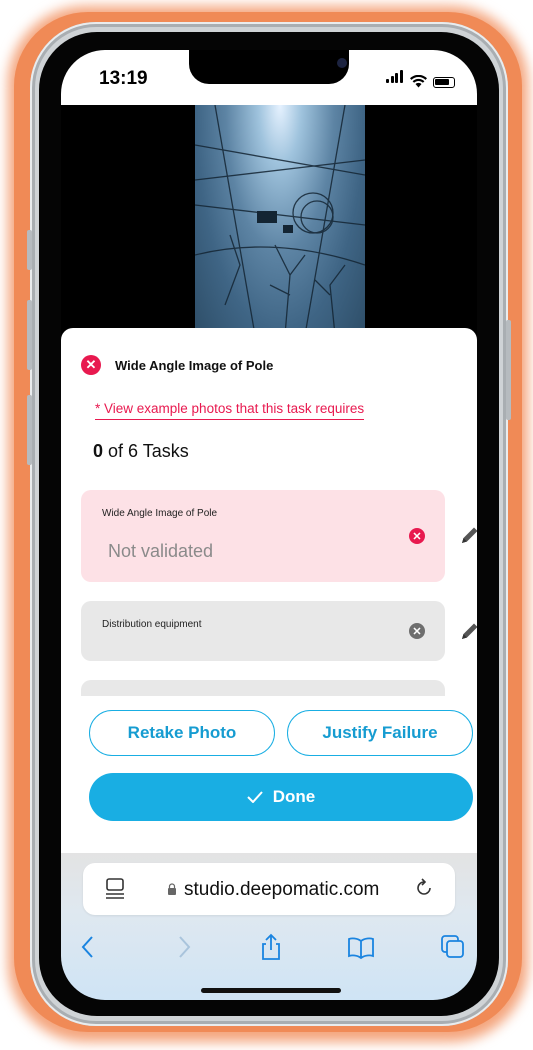 The height and width of the screenshot is (1050, 533). I want to click on task-label: Distribution equipment, so click(152, 624).